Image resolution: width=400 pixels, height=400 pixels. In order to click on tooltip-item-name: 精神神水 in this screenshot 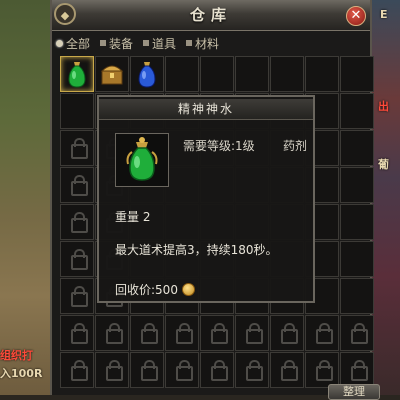, I will do `click(206, 109)`.